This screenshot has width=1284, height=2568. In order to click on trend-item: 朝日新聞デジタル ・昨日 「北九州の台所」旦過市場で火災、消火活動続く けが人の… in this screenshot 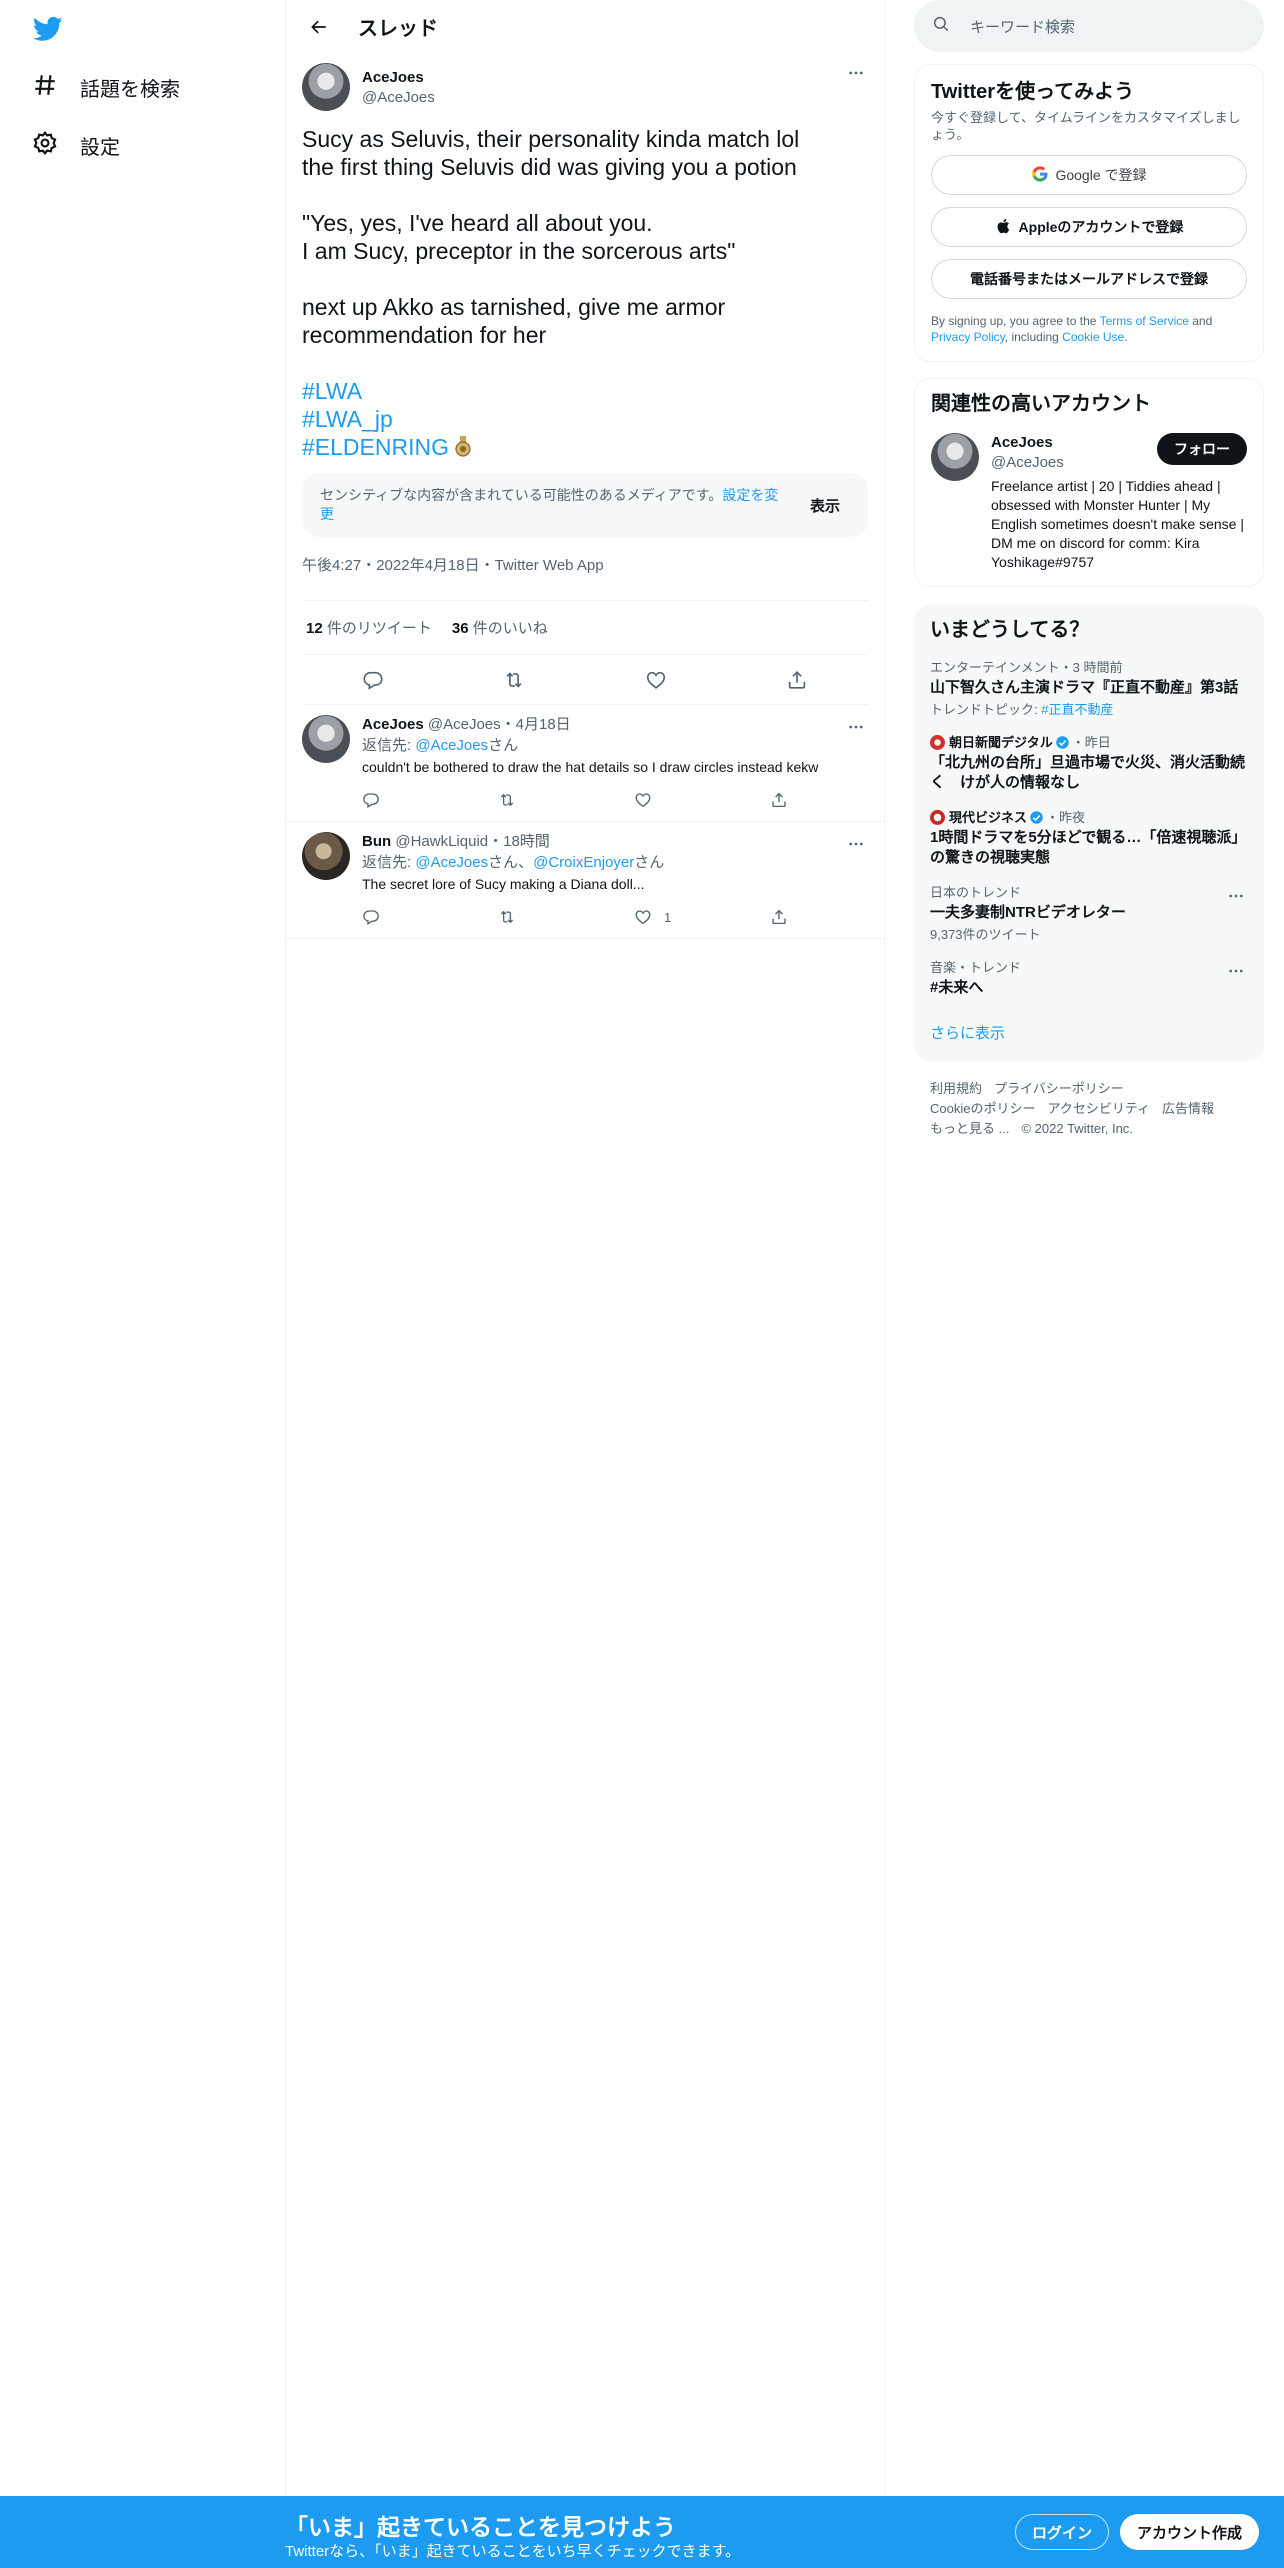, I will do `click(1089, 763)`.